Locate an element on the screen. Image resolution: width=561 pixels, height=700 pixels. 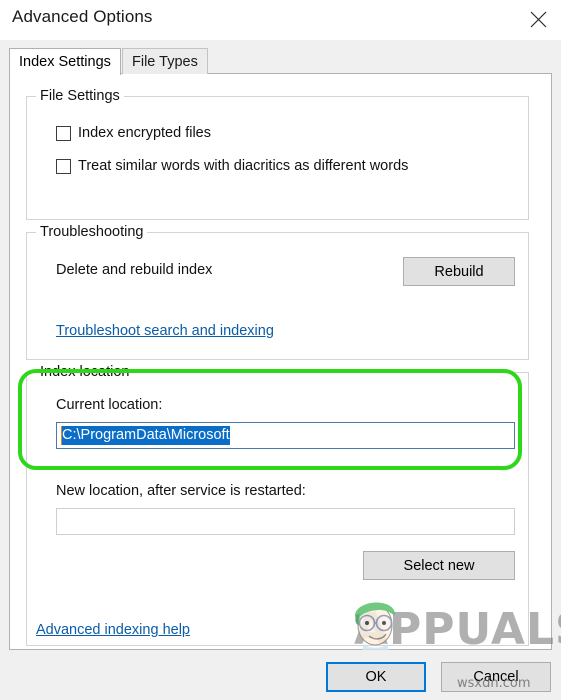
tab-file-types: File Types is located at coordinates (165, 61).